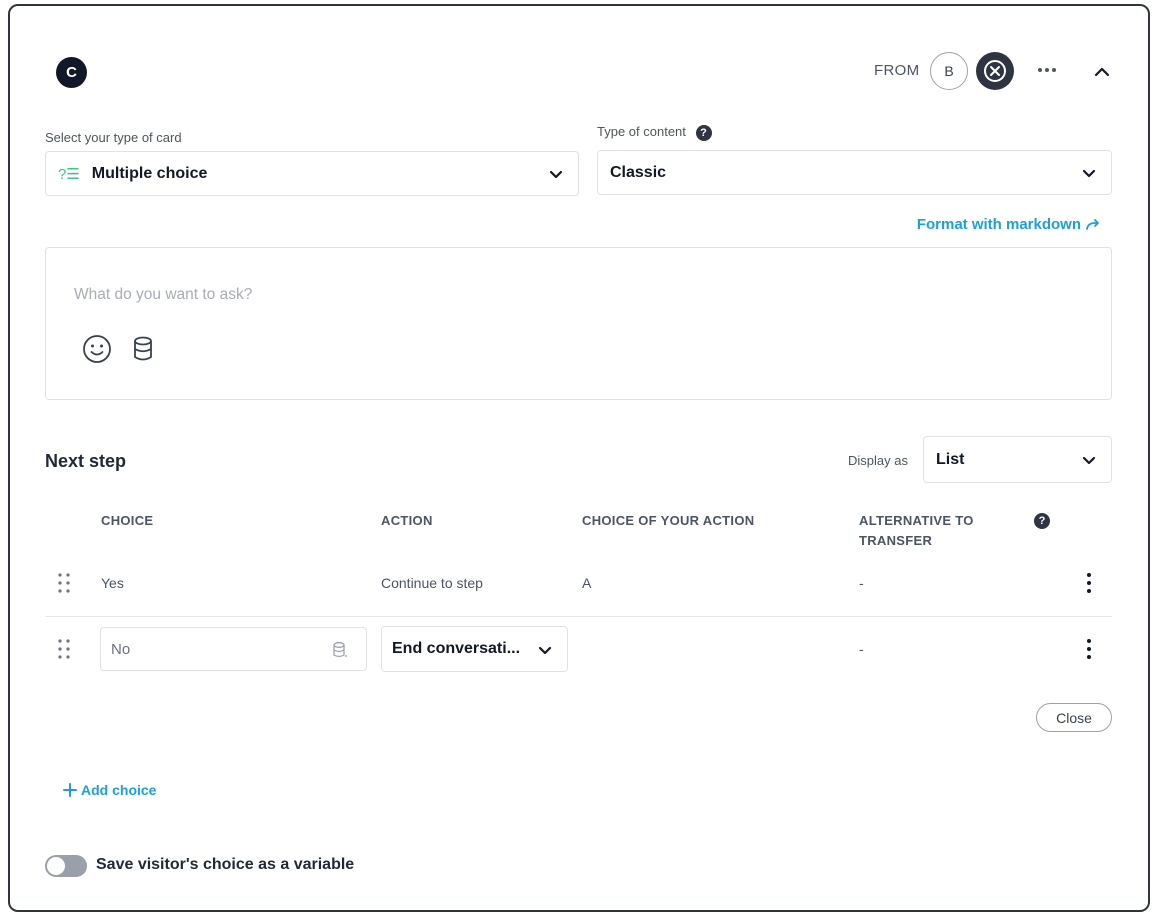 This screenshot has height=917, width=1160. I want to click on save-variable-label: Save visitor's choice as a variable, so click(225, 864).